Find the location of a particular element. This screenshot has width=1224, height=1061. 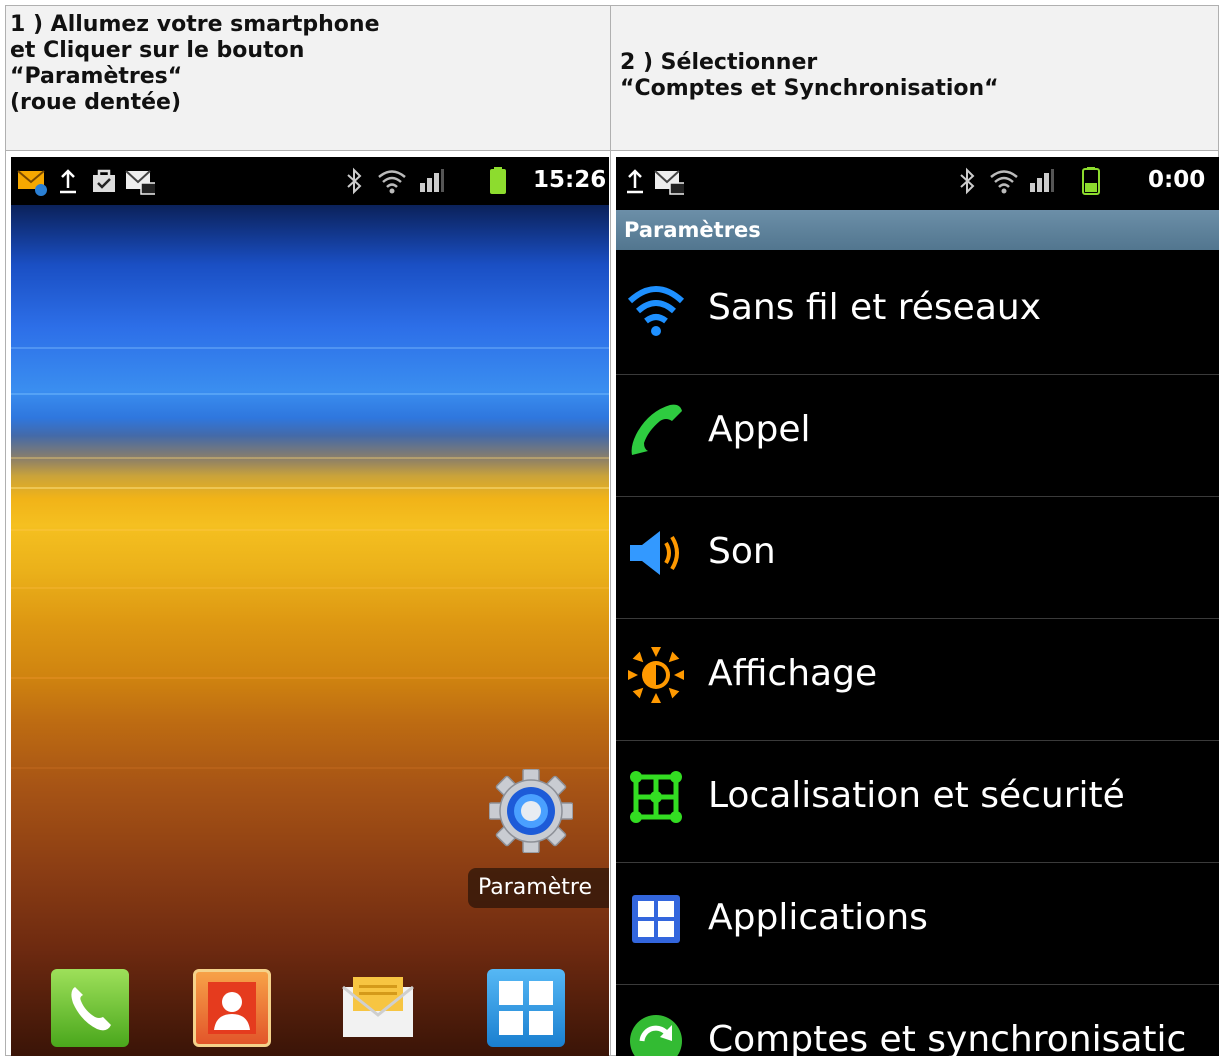

status-bar: 15:26 is located at coordinates (310, 181).